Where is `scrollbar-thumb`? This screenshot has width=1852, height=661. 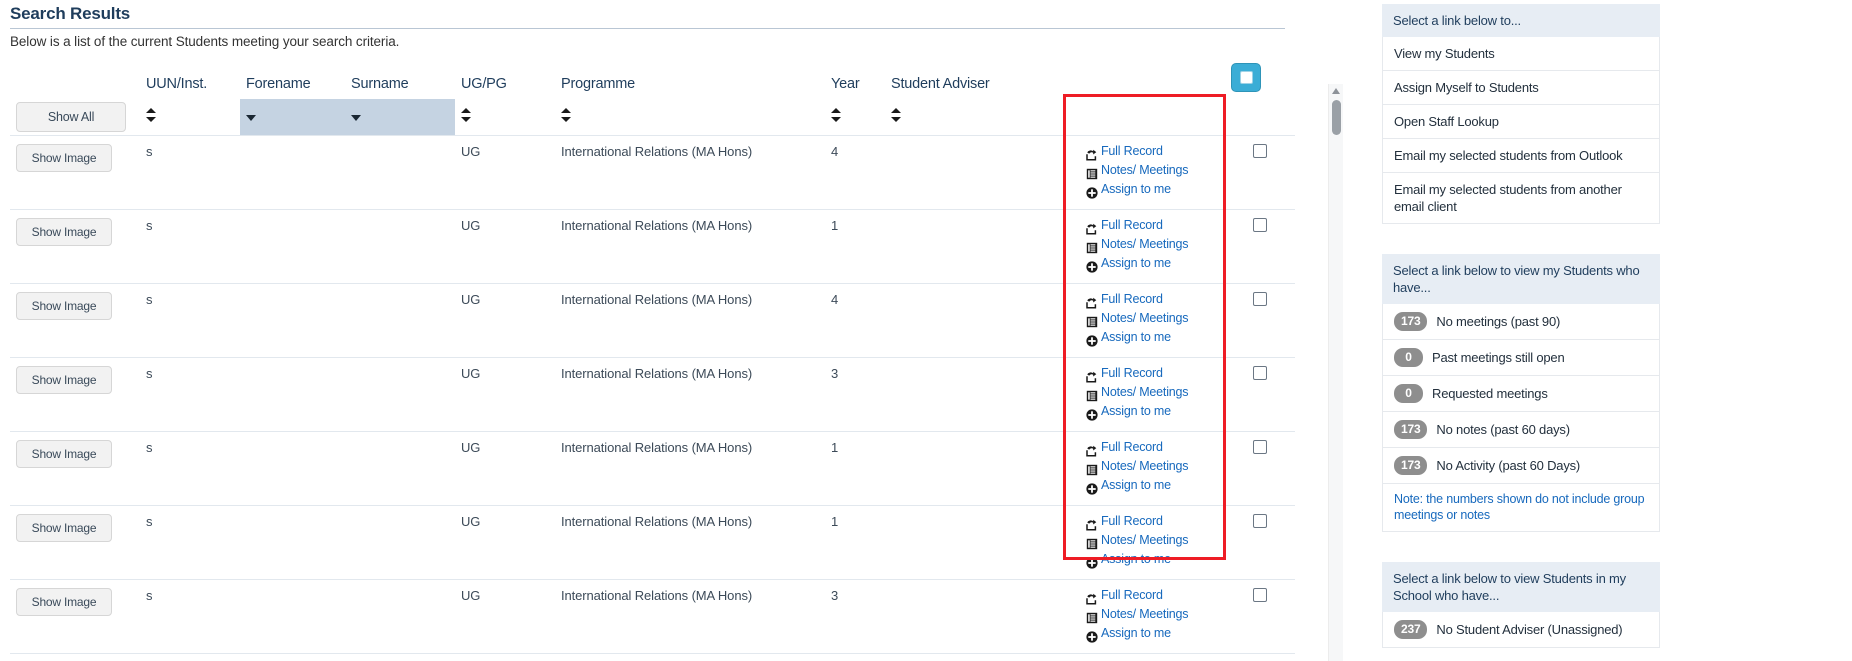
scrollbar-thumb is located at coordinates (1336, 117).